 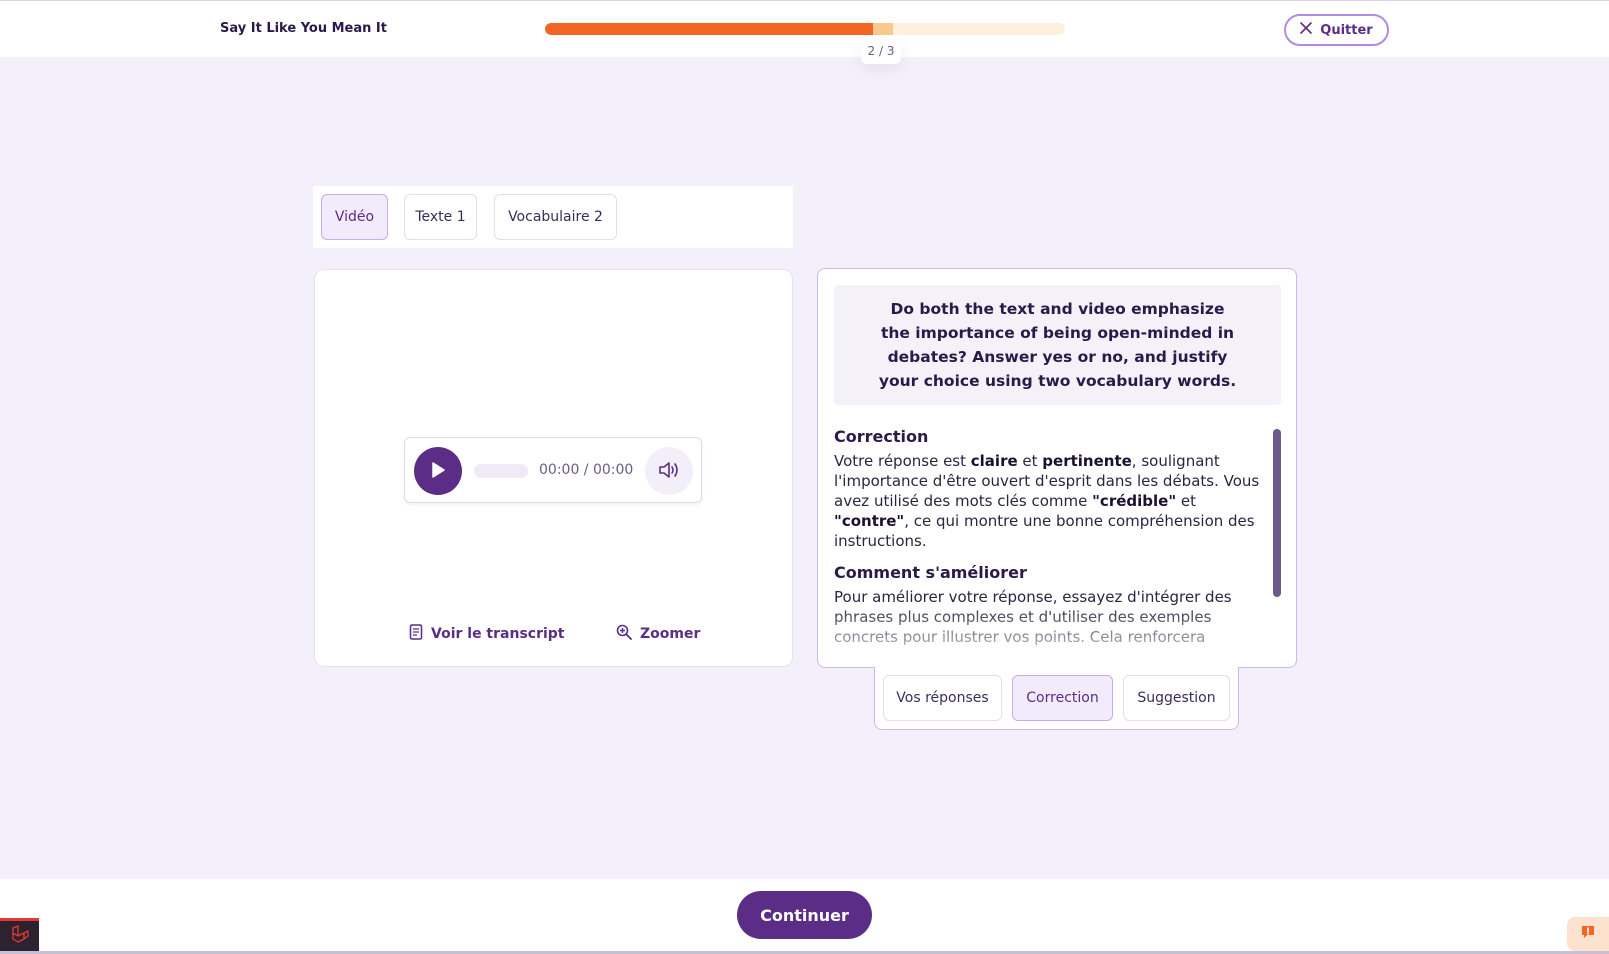 I want to click on lesson-title: Say It Like You Mean It, so click(x=303, y=28).